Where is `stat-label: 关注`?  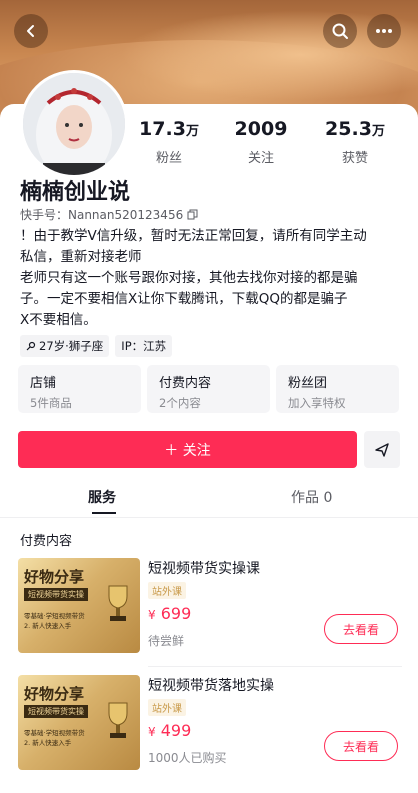 stat-label: 关注 is located at coordinates (260, 158).